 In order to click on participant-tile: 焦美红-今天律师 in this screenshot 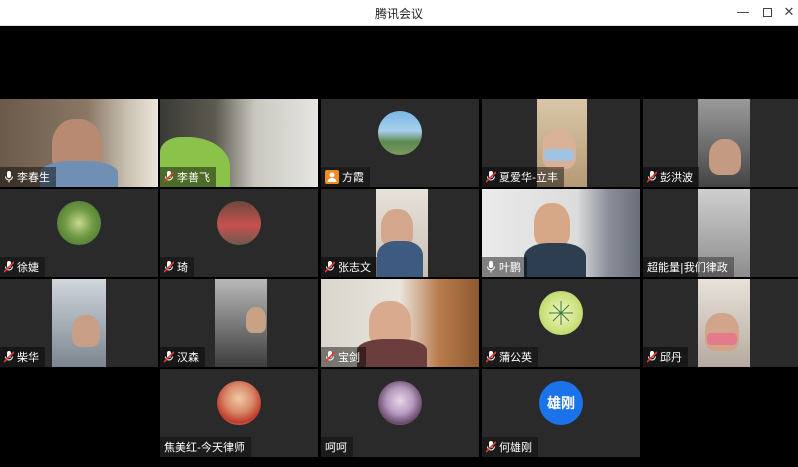, I will do `click(239, 413)`.